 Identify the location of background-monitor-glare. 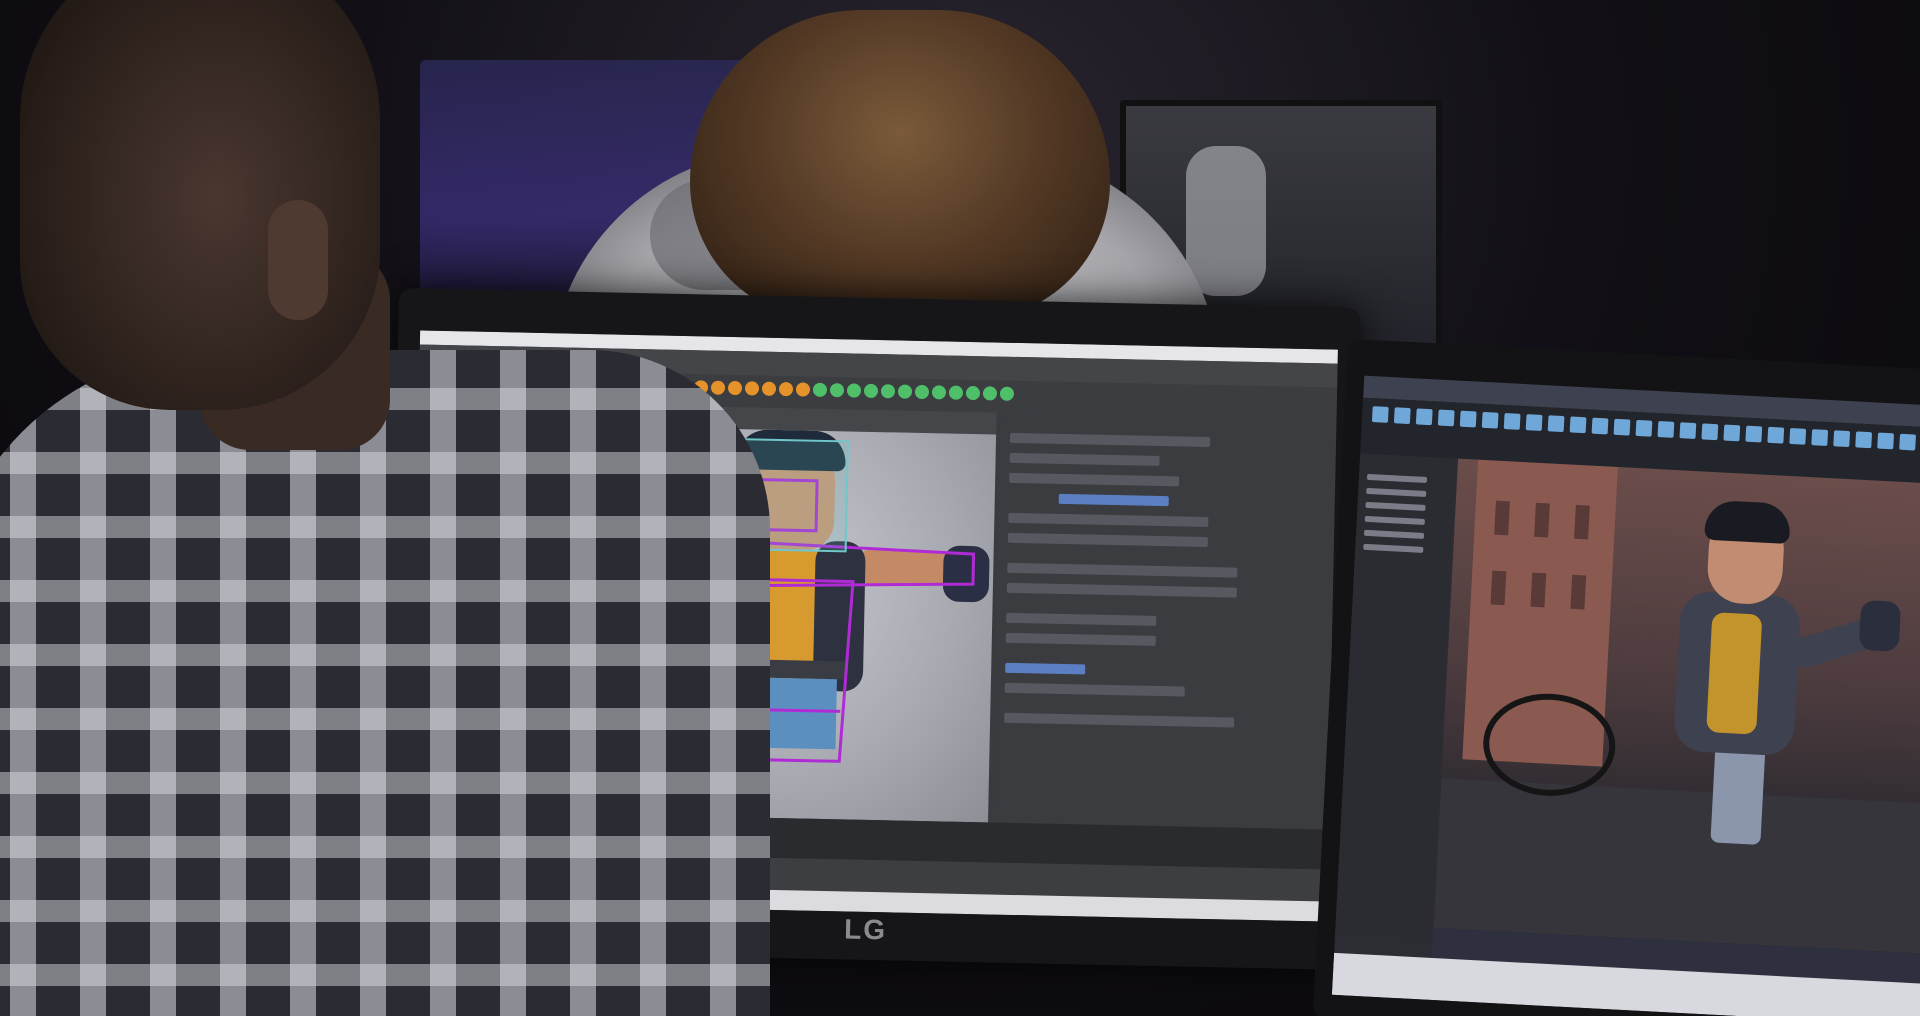
(1226, 221).